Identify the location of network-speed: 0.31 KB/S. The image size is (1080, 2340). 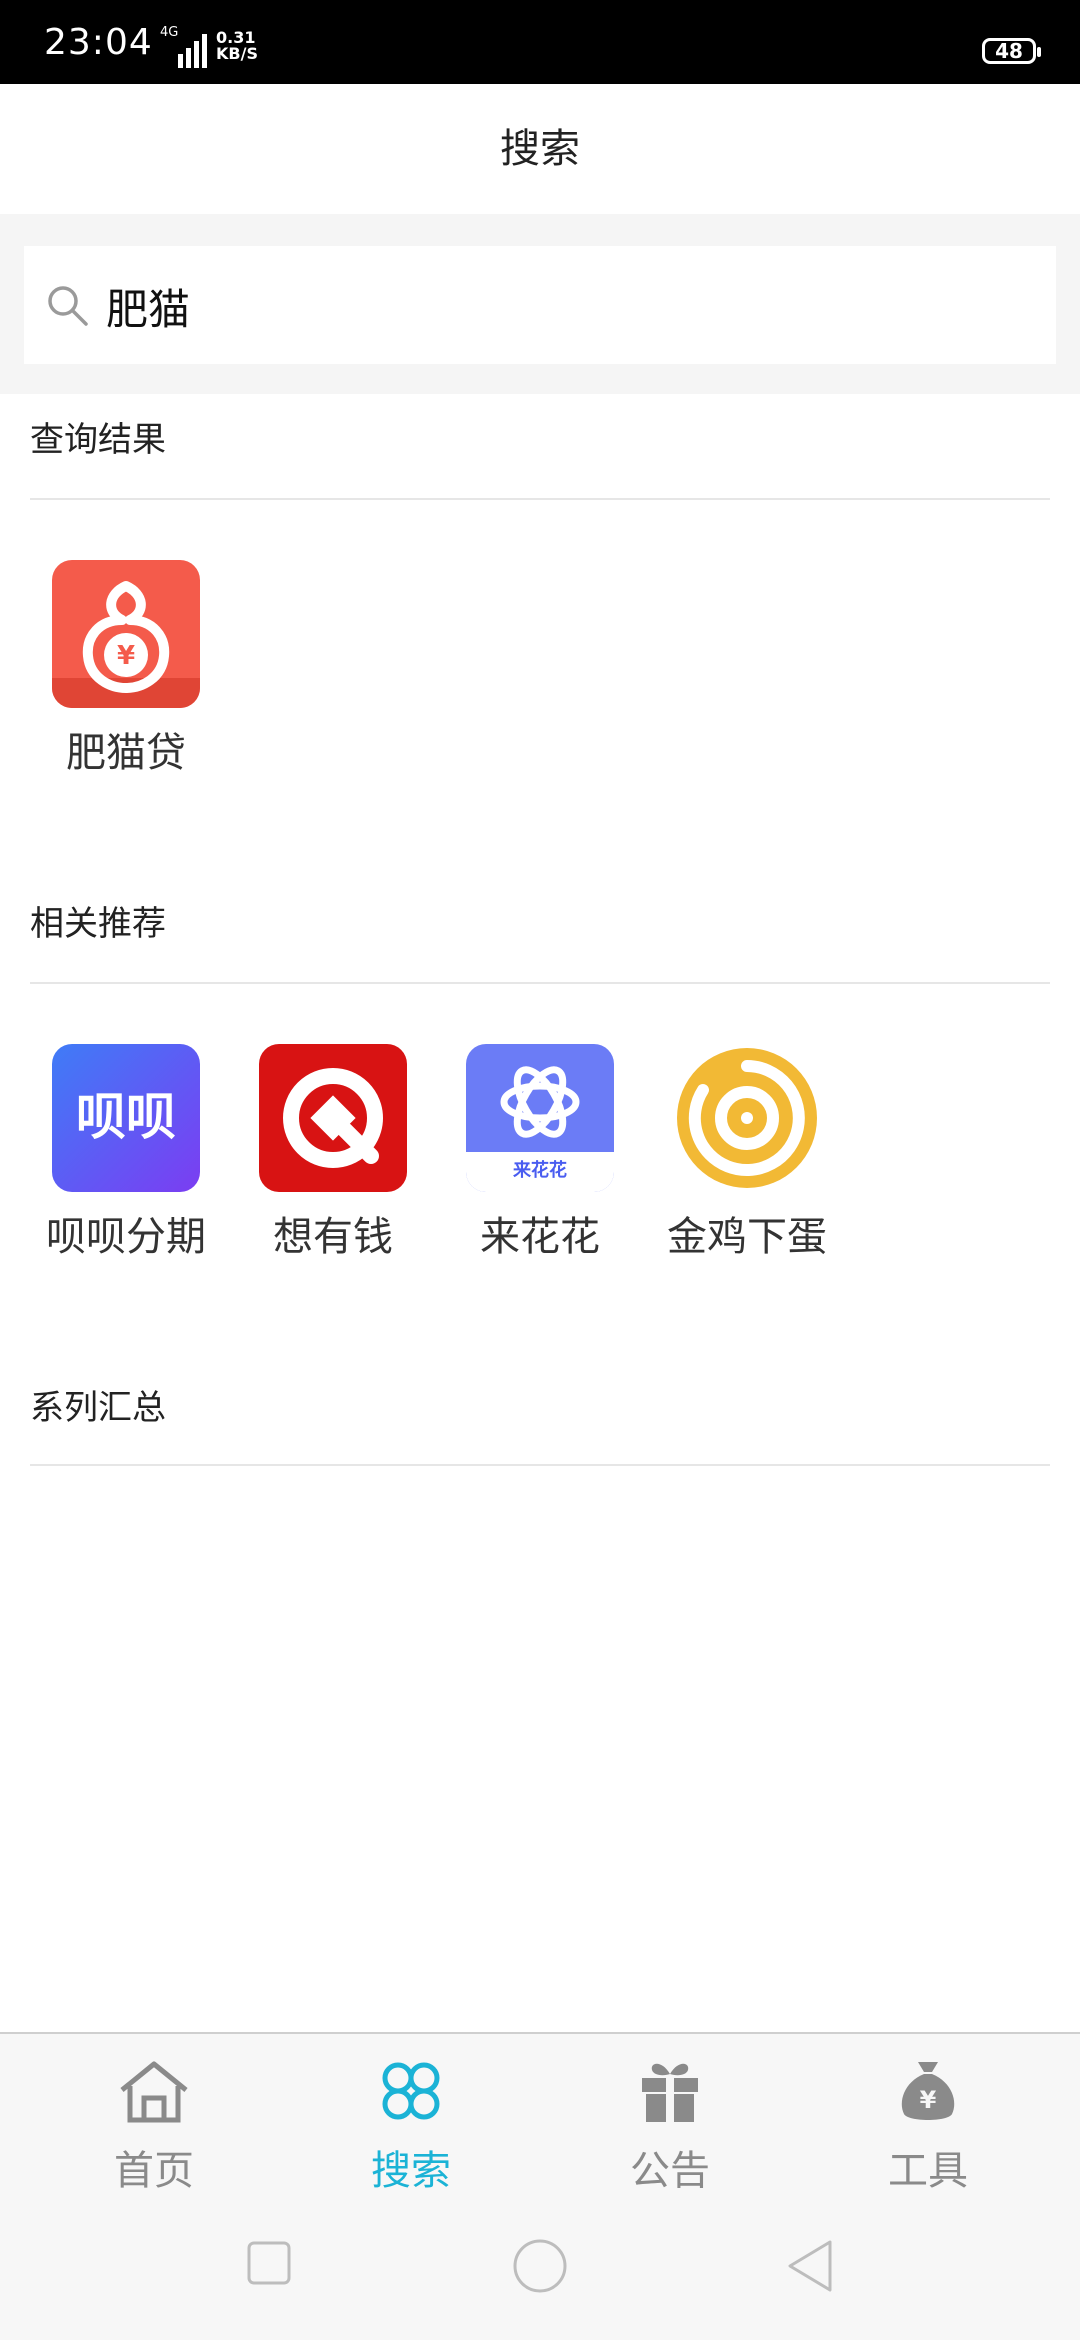
(237, 46).